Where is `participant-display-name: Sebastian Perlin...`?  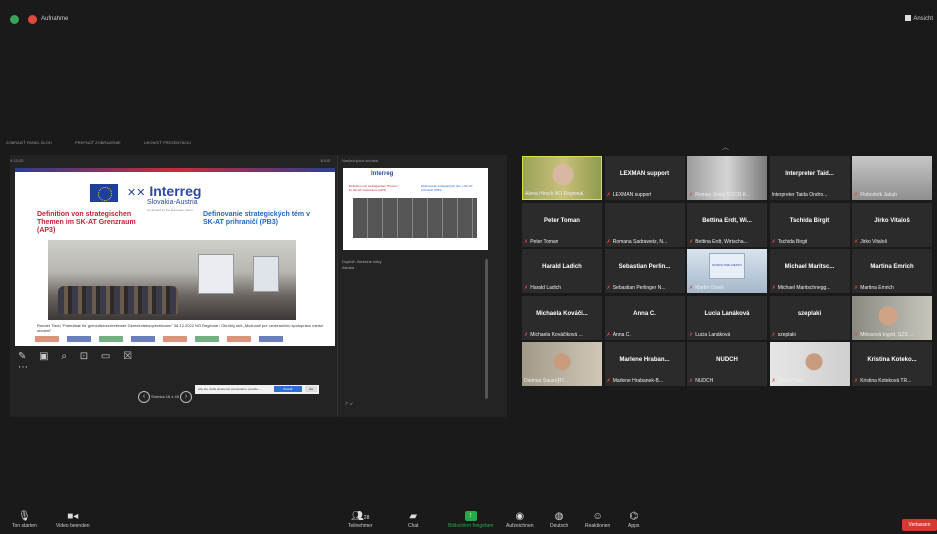
participant-display-name: Sebastian Perlin... is located at coordinates (644, 267).